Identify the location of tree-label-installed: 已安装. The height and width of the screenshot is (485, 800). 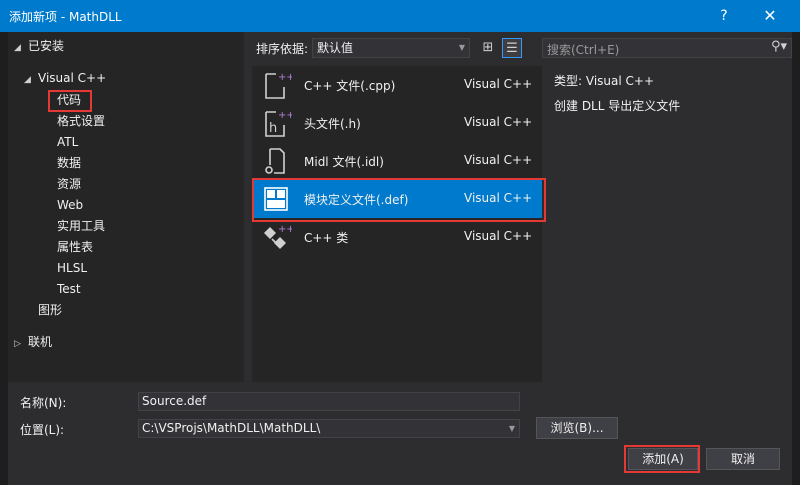
(46, 46).